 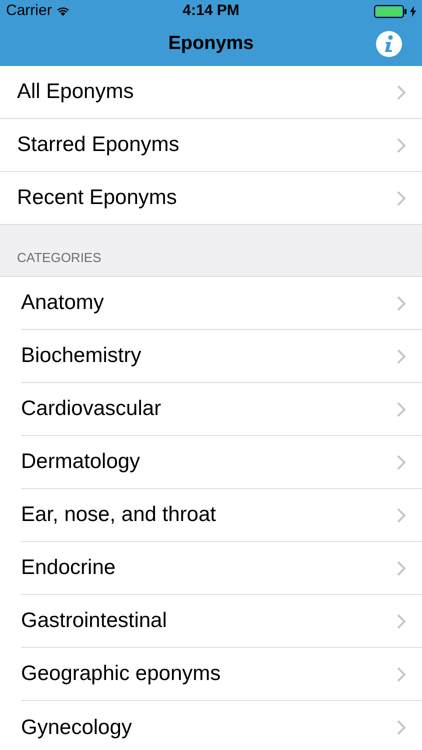 What do you see at coordinates (219, 198) in the screenshot?
I see `list-item: Recent Eponyms` at bounding box center [219, 198].